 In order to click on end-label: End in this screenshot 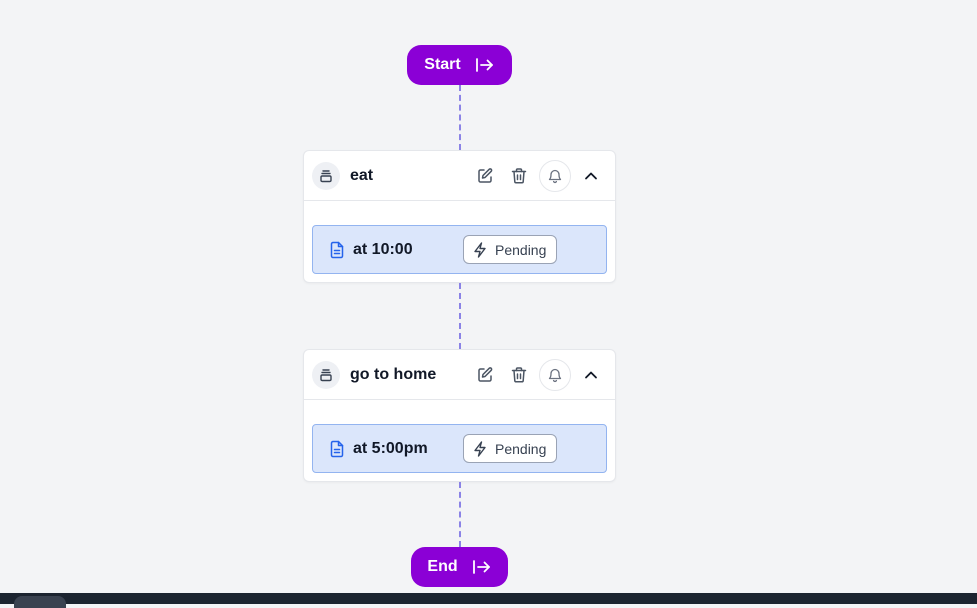, I will do `click(442, 566)`.